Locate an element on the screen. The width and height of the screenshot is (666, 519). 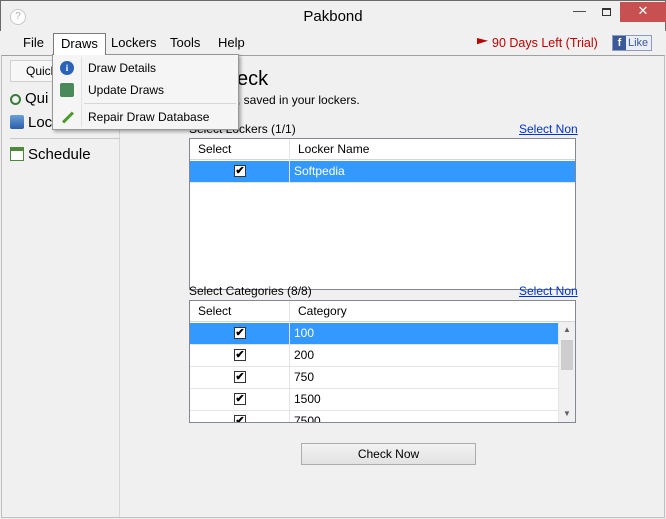
locker-icon is located at coordinates (17, 122).